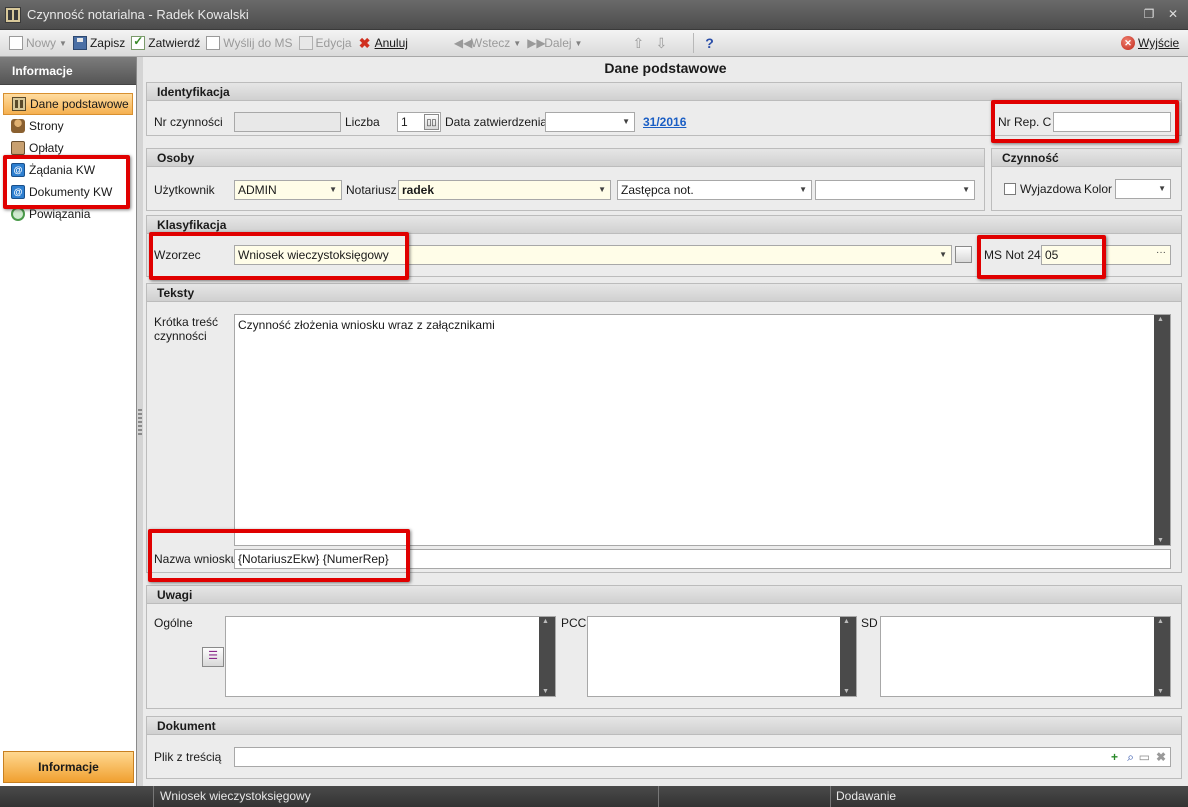 The width and height of the screenshot is (1188, 807). Describe the element at coordinates (664, 293) in the screenshot. I see `group-header: Teksty` at that location.